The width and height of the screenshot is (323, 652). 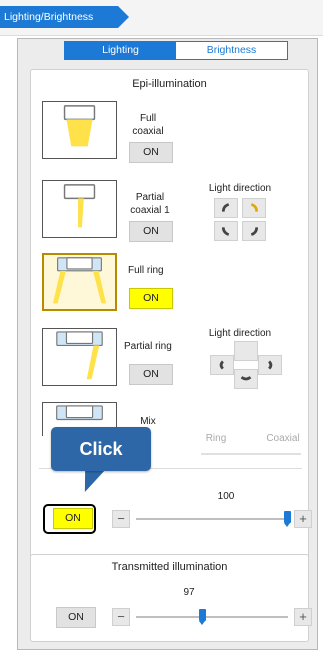 I want to click on full-coaxial-on-button: ON, so click(x=151, y=152).